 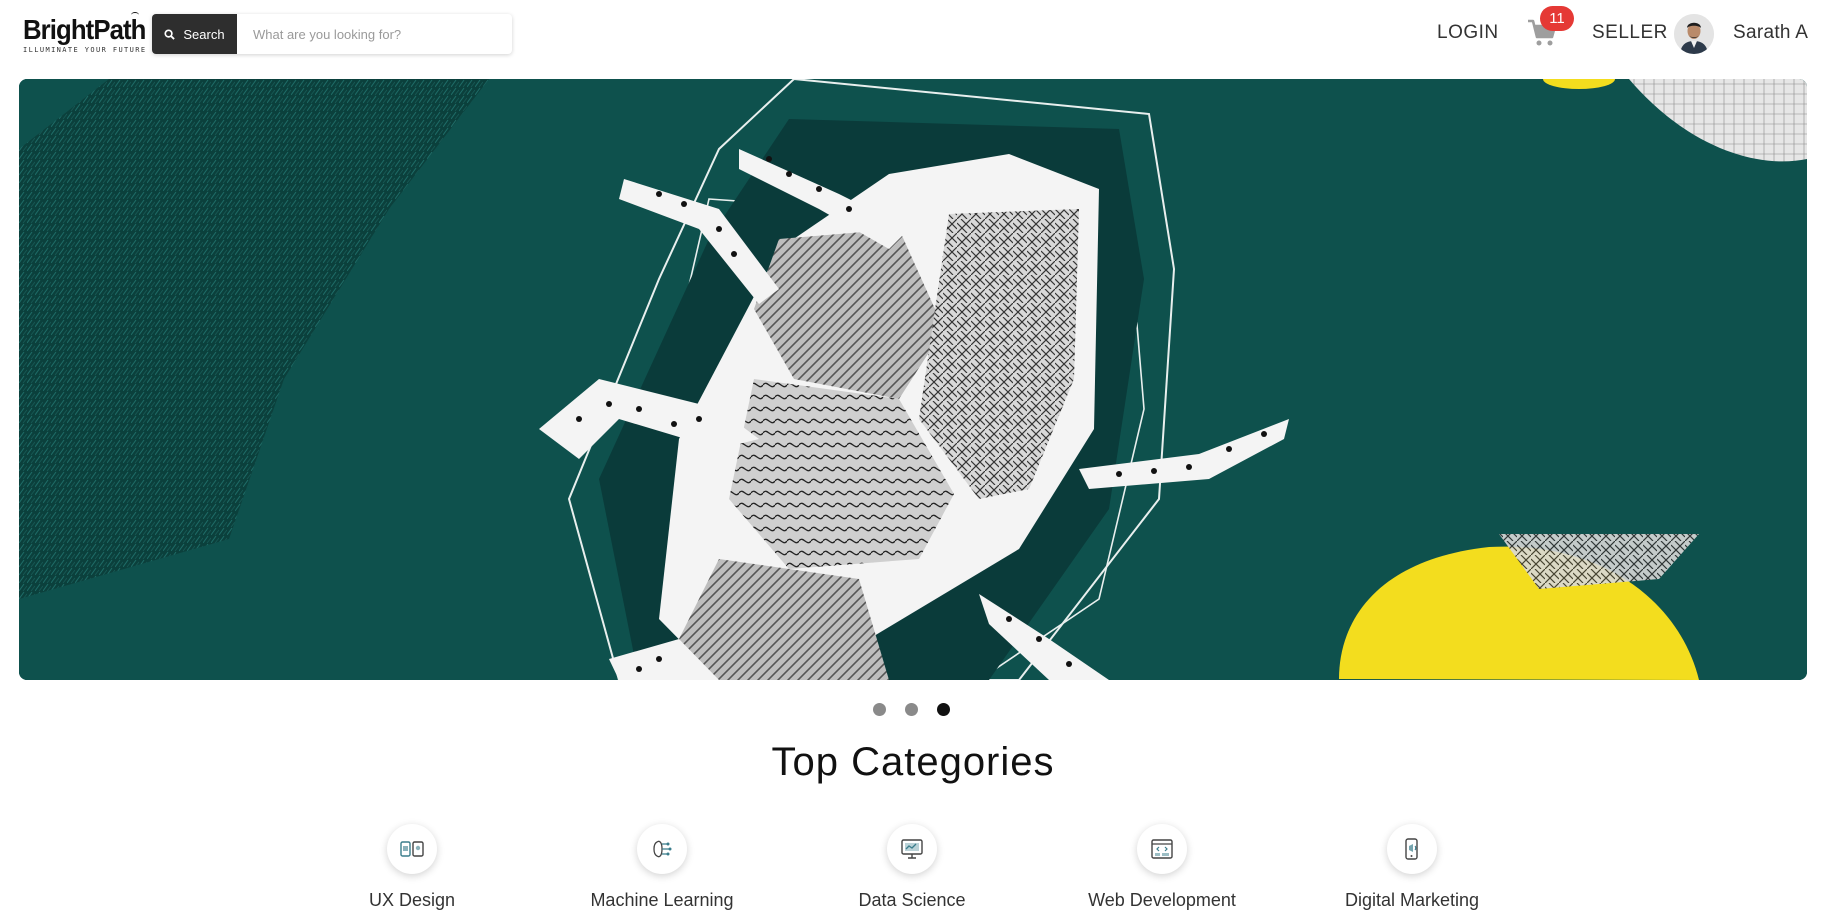 I want to click on section-title-top-categories: Top Categories, so click(x=913, y=762).